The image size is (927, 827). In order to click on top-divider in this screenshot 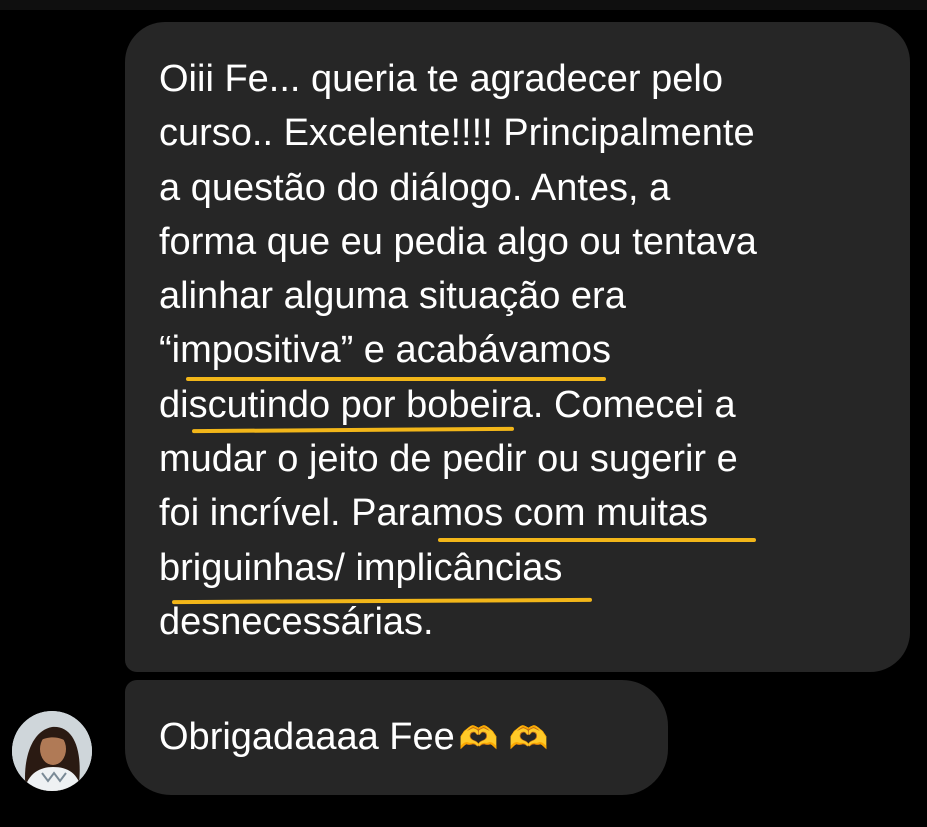, I will do `click(463, 5)`.